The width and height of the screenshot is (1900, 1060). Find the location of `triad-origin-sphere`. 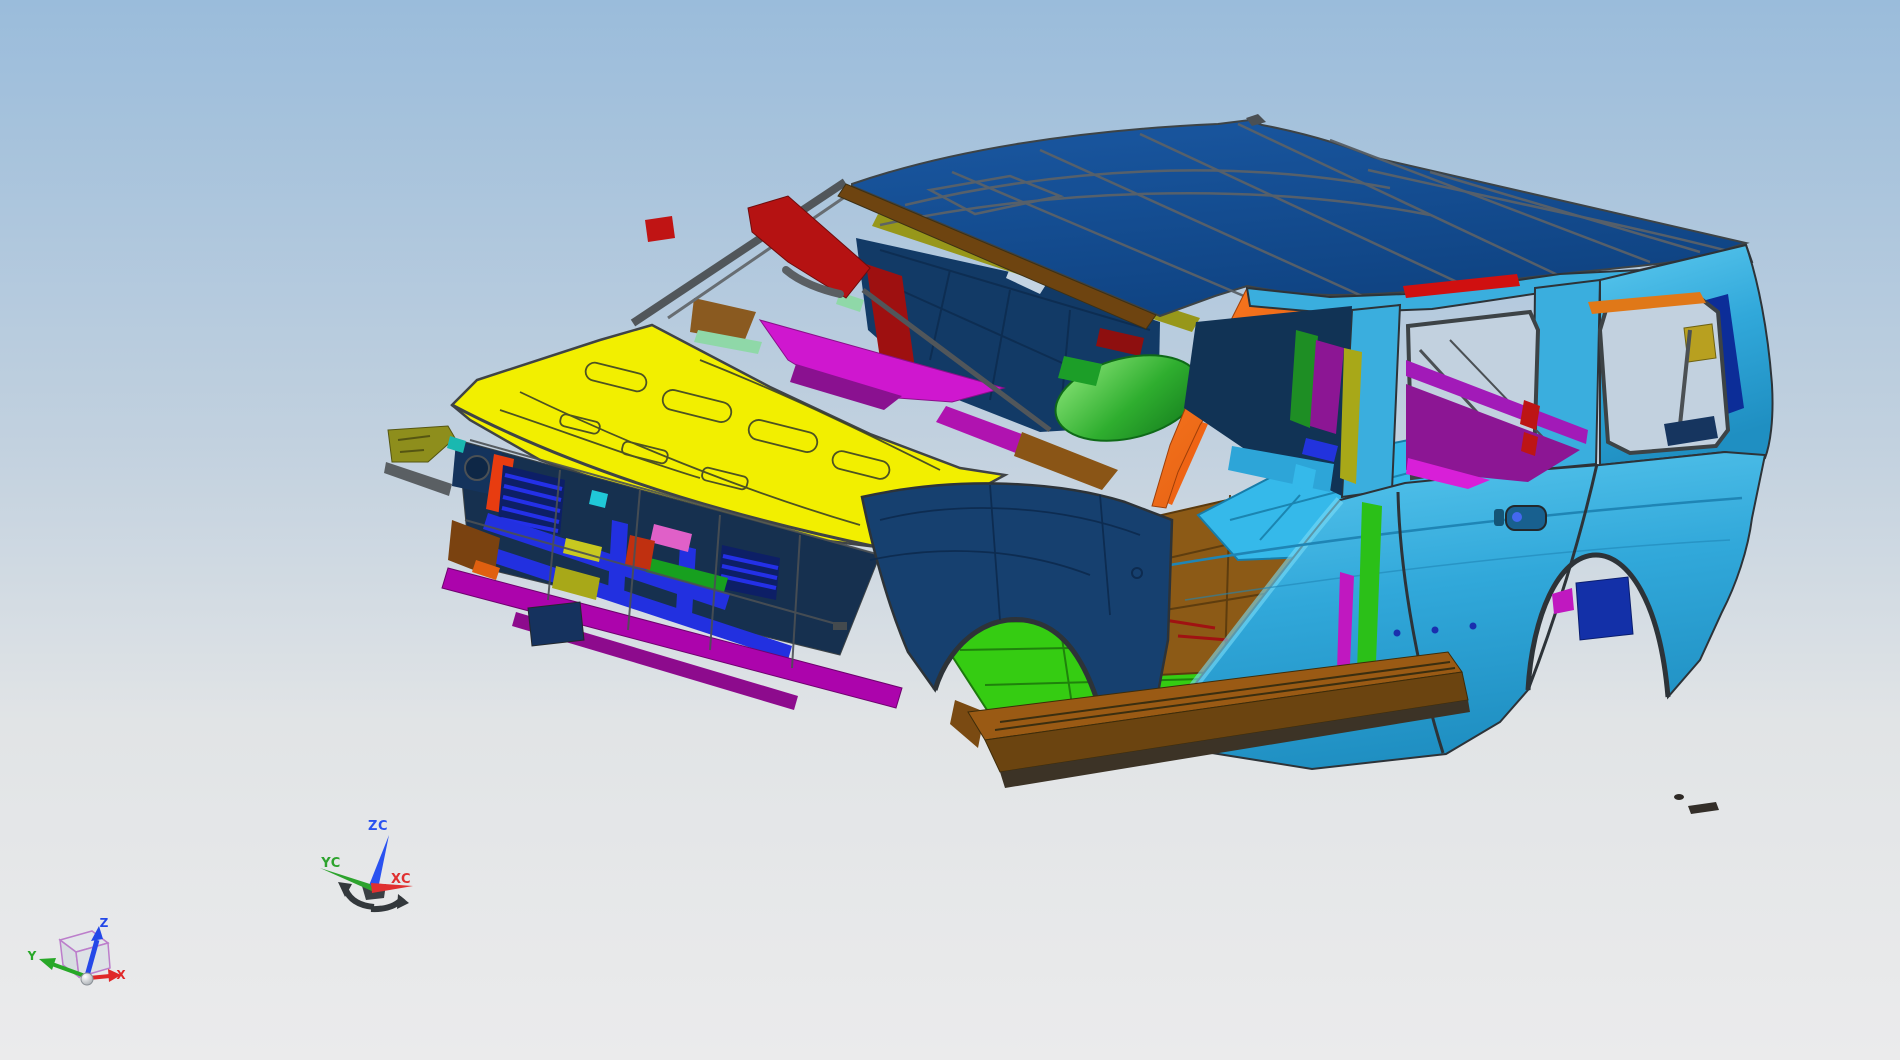

triad-origin-sphere is located at coordinates (87, 979).